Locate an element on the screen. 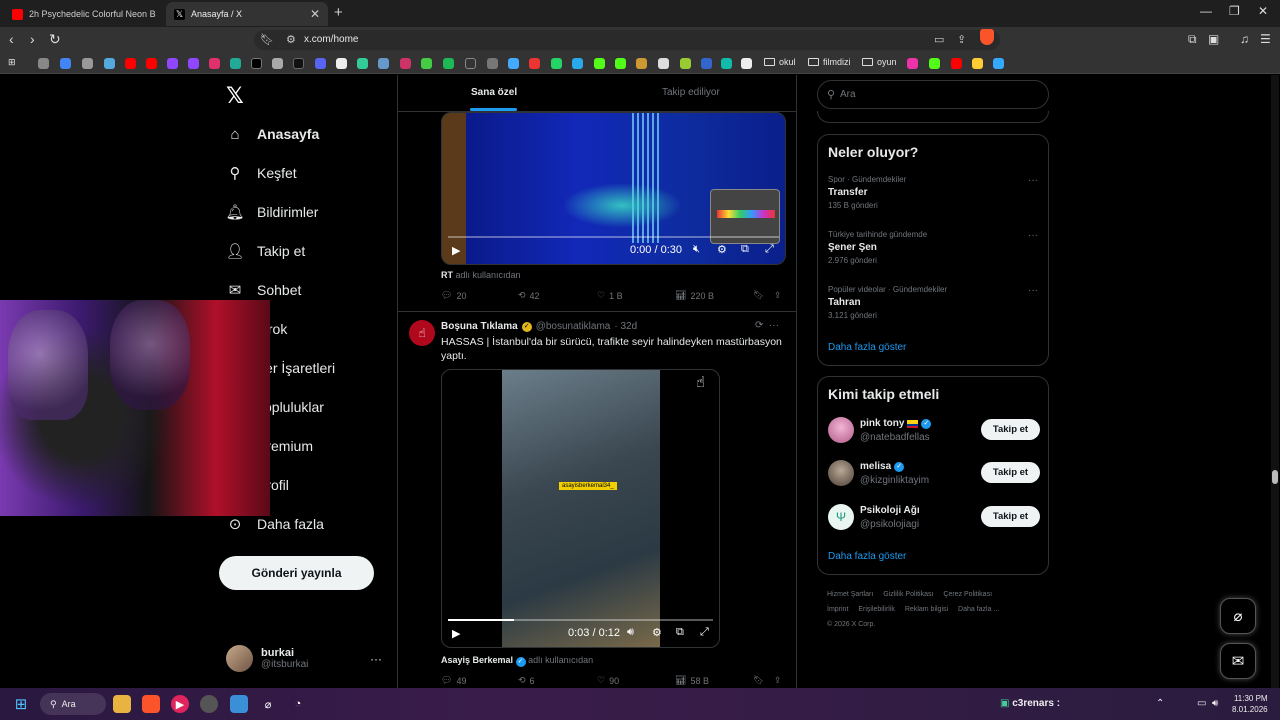 This screenshot has height=720, width=1280. views-button: 📊︎ 58 B is located at coordinates (692, 680).